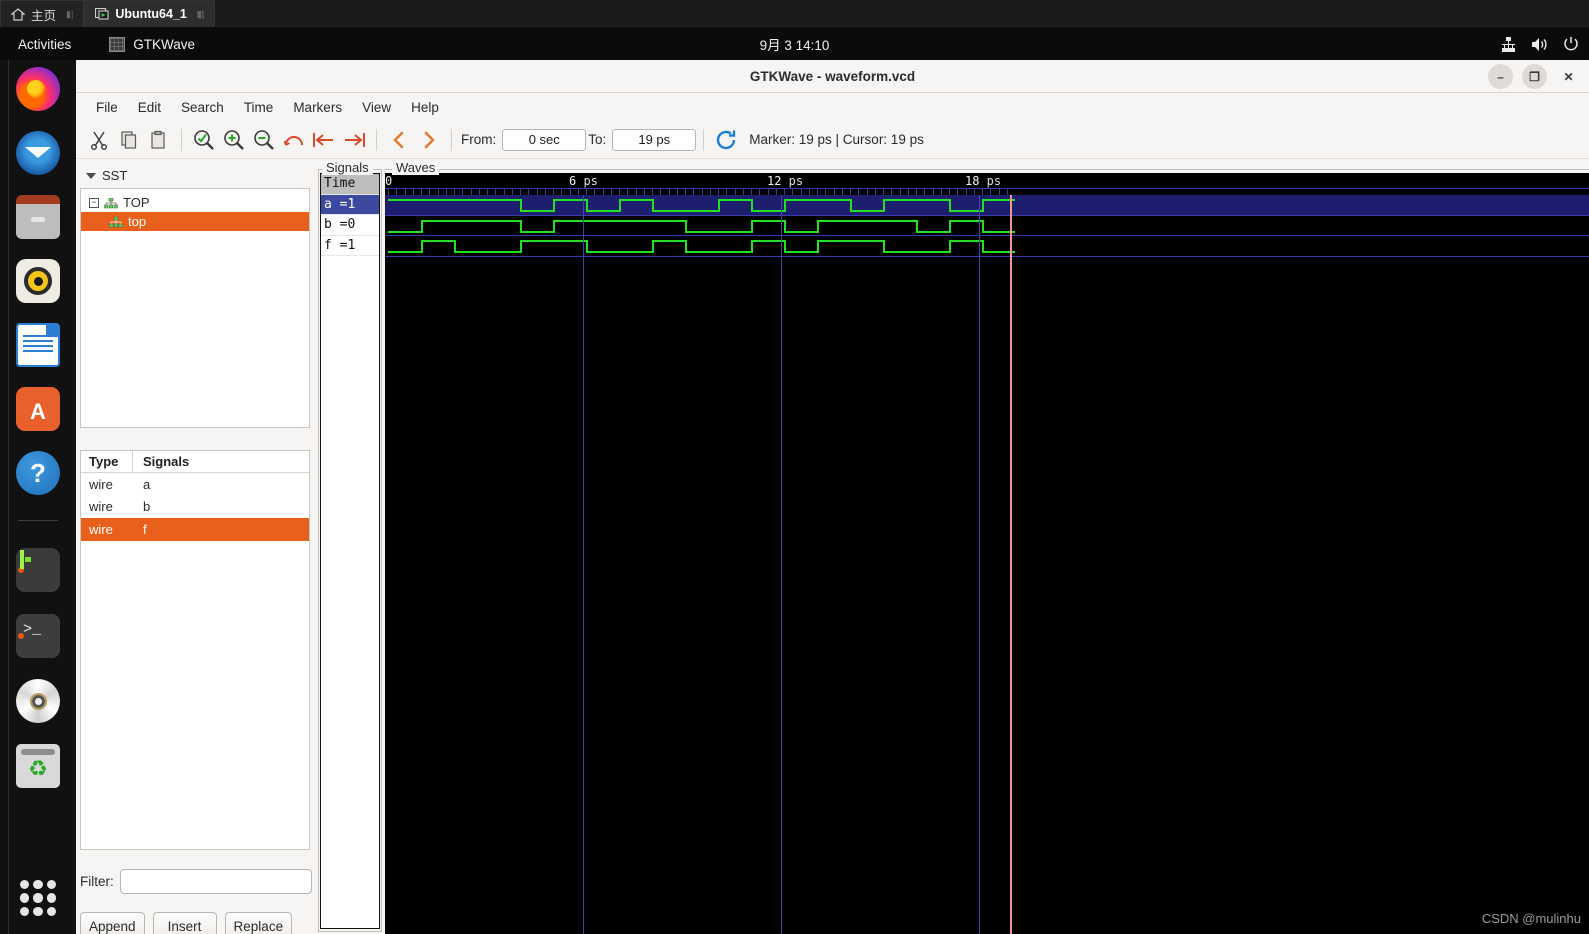  What do you see at coordinates (94, 202) in the screenshot?
I see `expander-icon: −` at bounding box center [94, 202].